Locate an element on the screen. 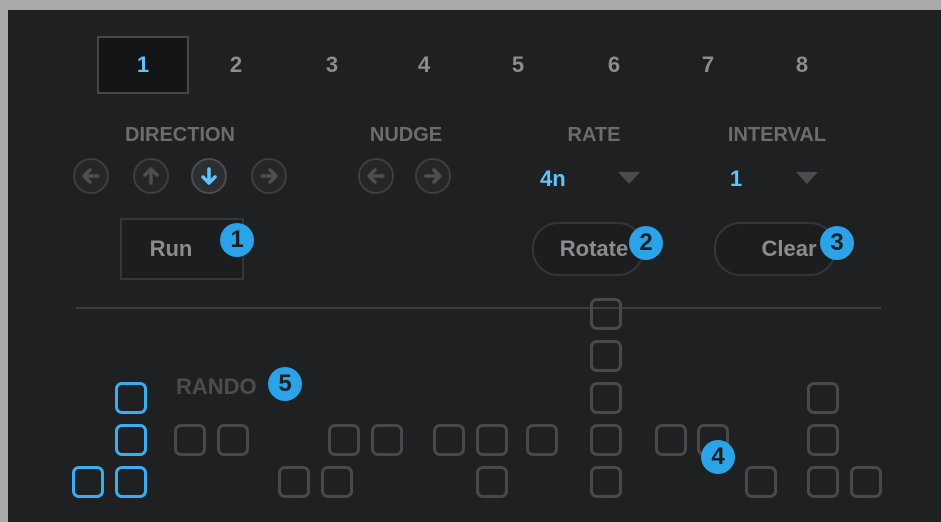 Image resolution: width=941 pixels, height=522 pixels. run-button-label: Run is located at coordinates (171, 248).